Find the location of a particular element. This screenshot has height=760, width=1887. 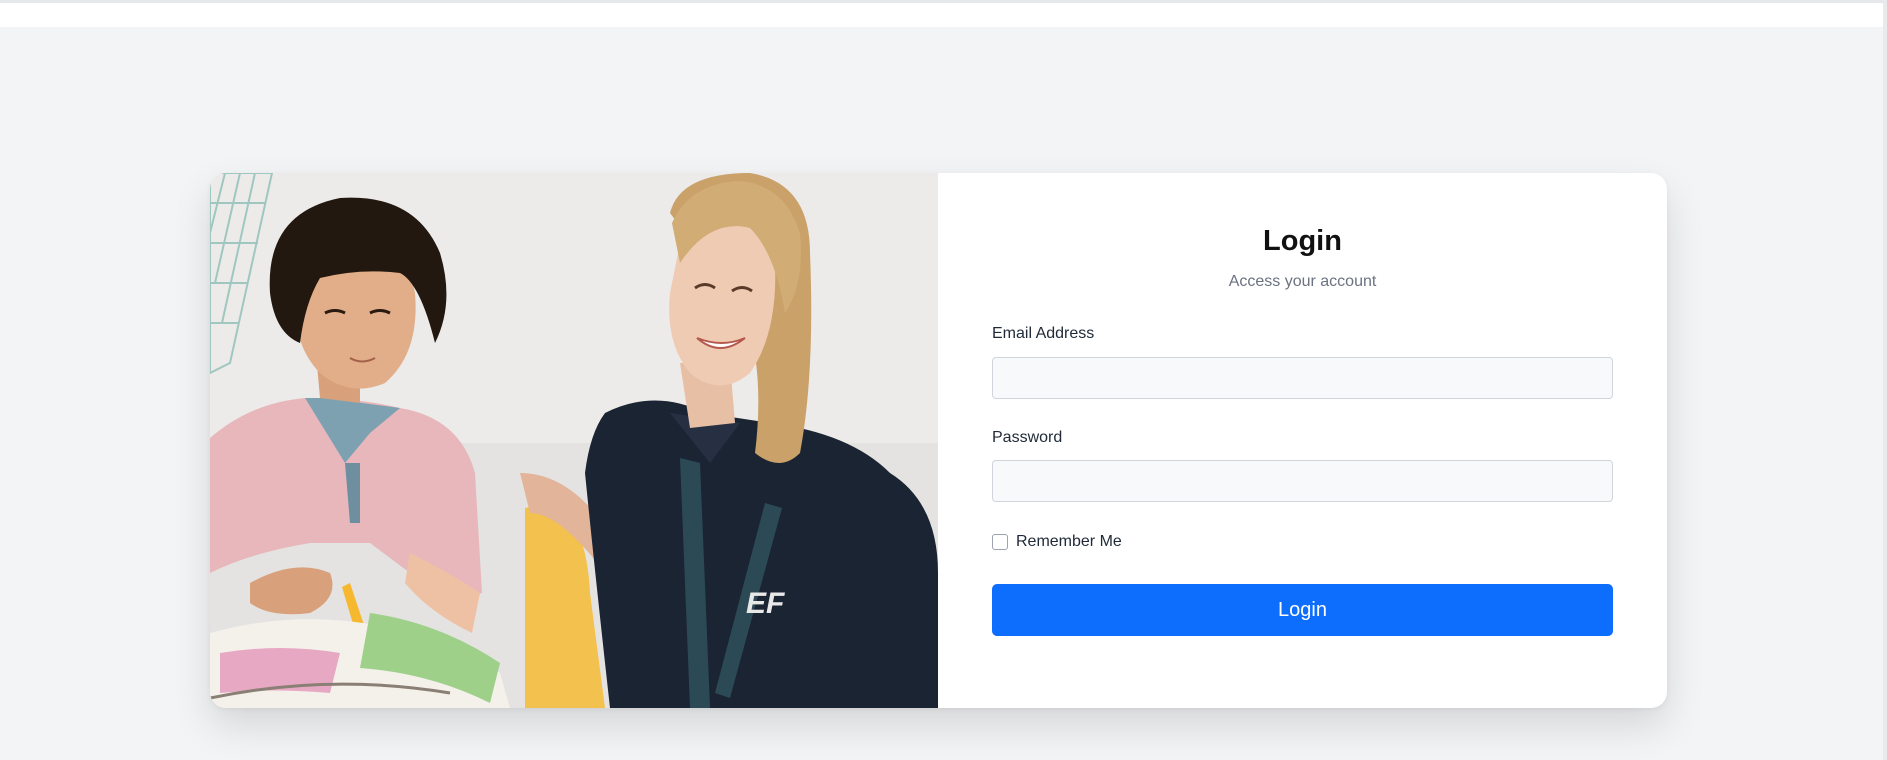

remember-me-row: Remember Me is located at coordinates (1057, 542).